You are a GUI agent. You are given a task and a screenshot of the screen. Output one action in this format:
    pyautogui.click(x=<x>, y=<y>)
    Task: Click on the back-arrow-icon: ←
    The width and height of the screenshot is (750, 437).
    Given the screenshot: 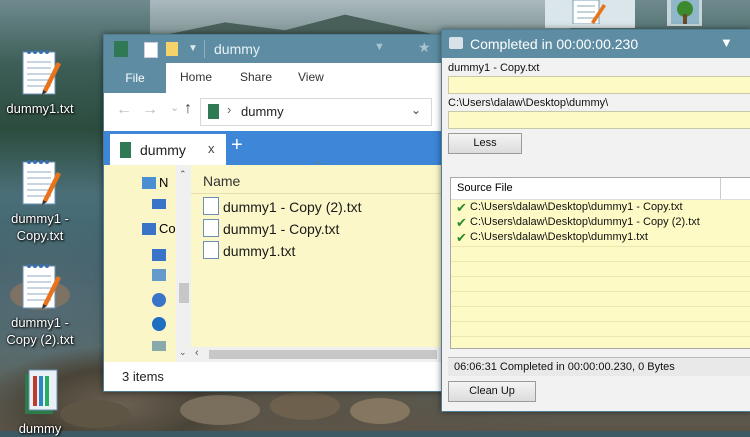 What is the action you would take?
    pyautogui.click(x=124, y=110)
    